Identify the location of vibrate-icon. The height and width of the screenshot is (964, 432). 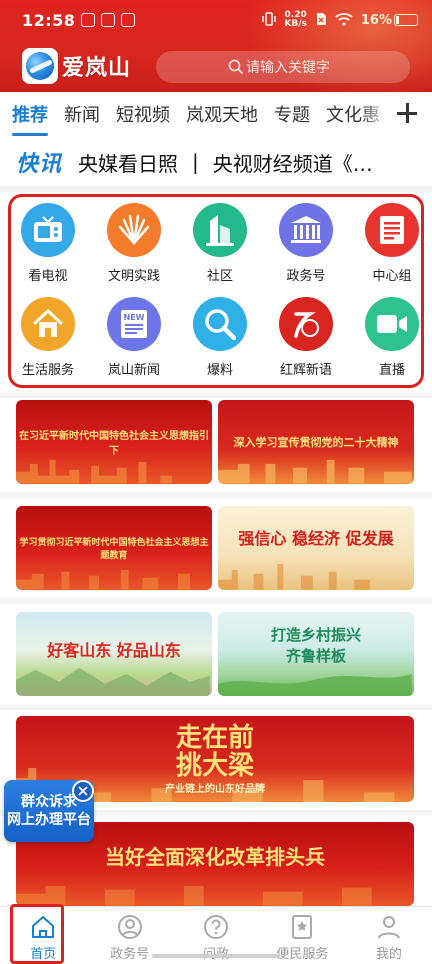
(269, 20).